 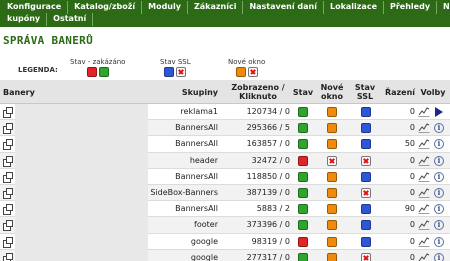 What do you see at coordinates (443, 7) in the screenshot?
I see `nav-item-truncated: Ná` at bounding box center [443, 7].